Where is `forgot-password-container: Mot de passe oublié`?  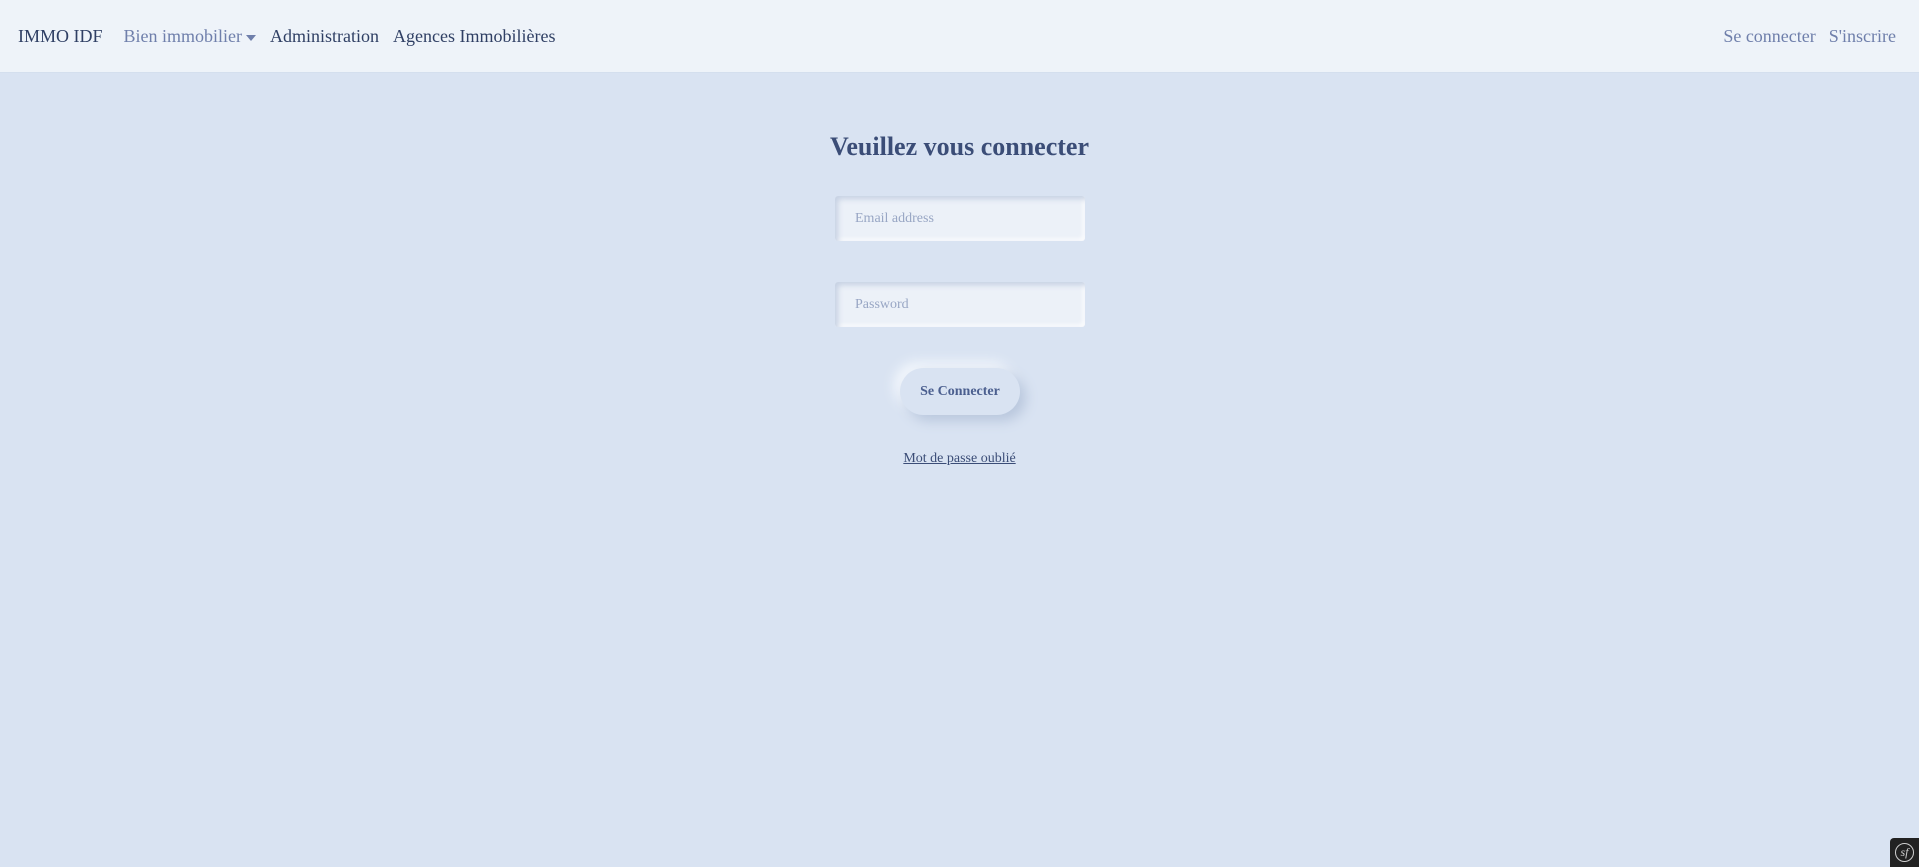
forgot-password-container: Mot de passe oublié is located at coordinates (959, 458).